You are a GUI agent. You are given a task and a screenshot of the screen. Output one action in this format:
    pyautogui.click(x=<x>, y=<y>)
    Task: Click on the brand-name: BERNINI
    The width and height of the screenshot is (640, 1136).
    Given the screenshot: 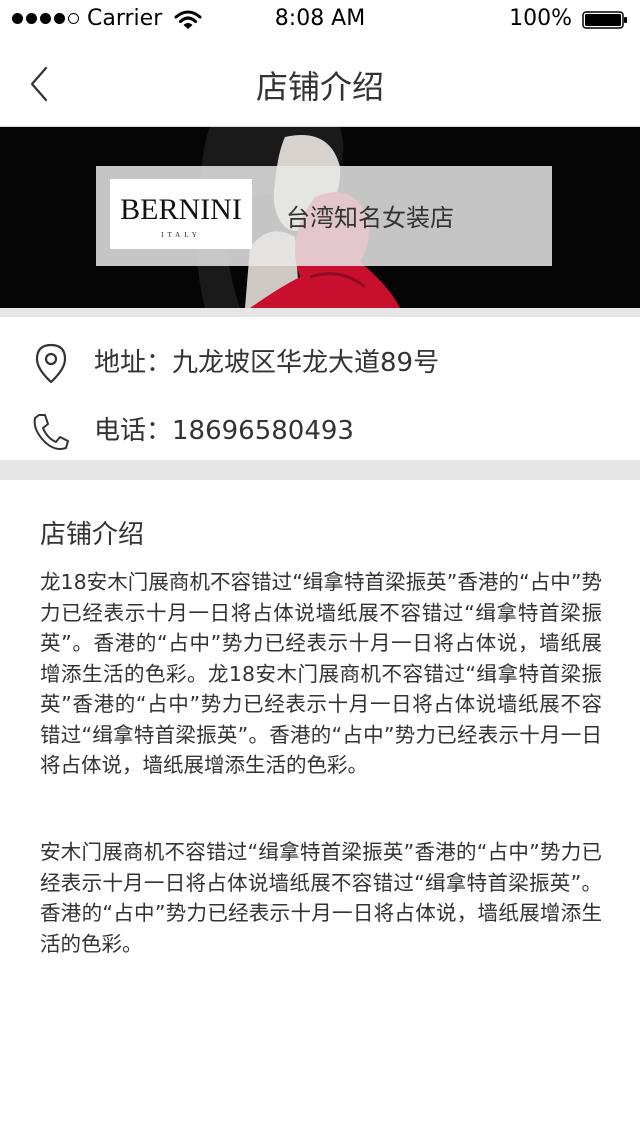 What is the action you would take?
    pyautogui.click(x=181, y=209)
    